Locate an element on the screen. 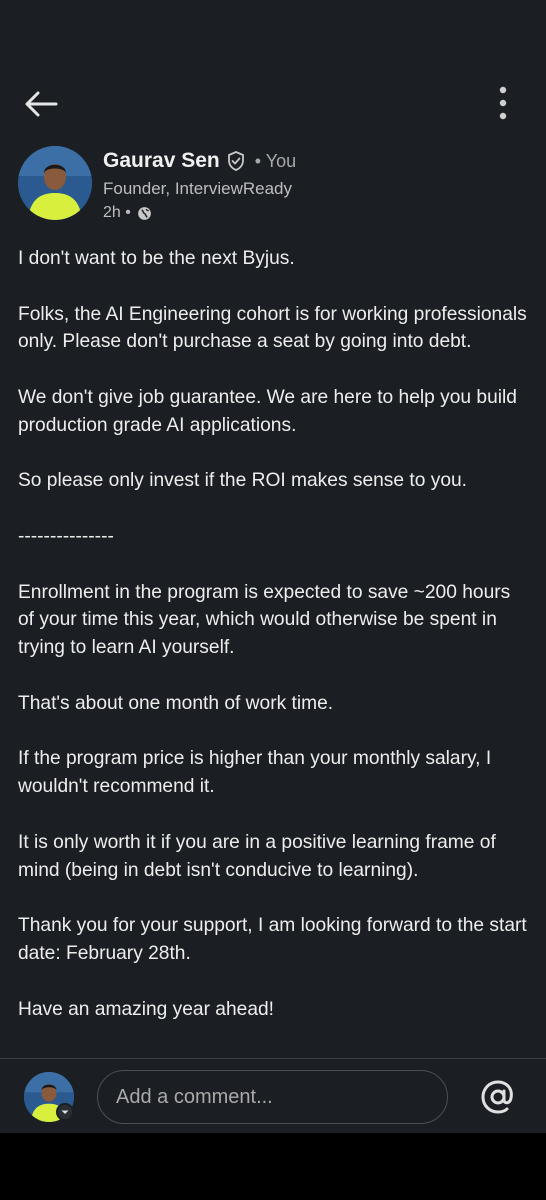  account-switch-badge is located at coordinates (65, 1112).